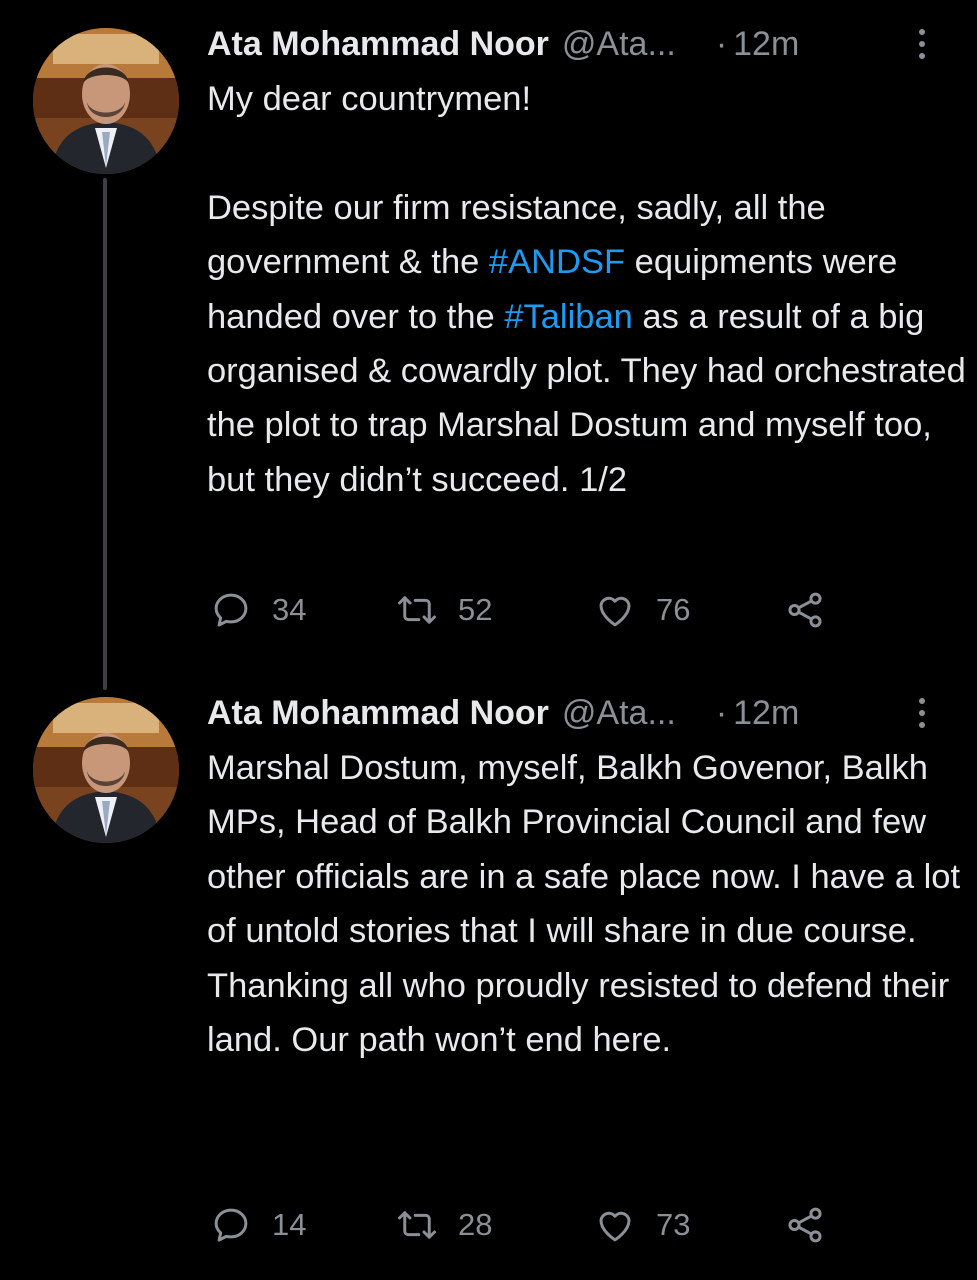  What do you see at coordinates (530, 610) in the screenshot?
I see `tweet-actions: 34 52 76` at bounding box center [530, 610].